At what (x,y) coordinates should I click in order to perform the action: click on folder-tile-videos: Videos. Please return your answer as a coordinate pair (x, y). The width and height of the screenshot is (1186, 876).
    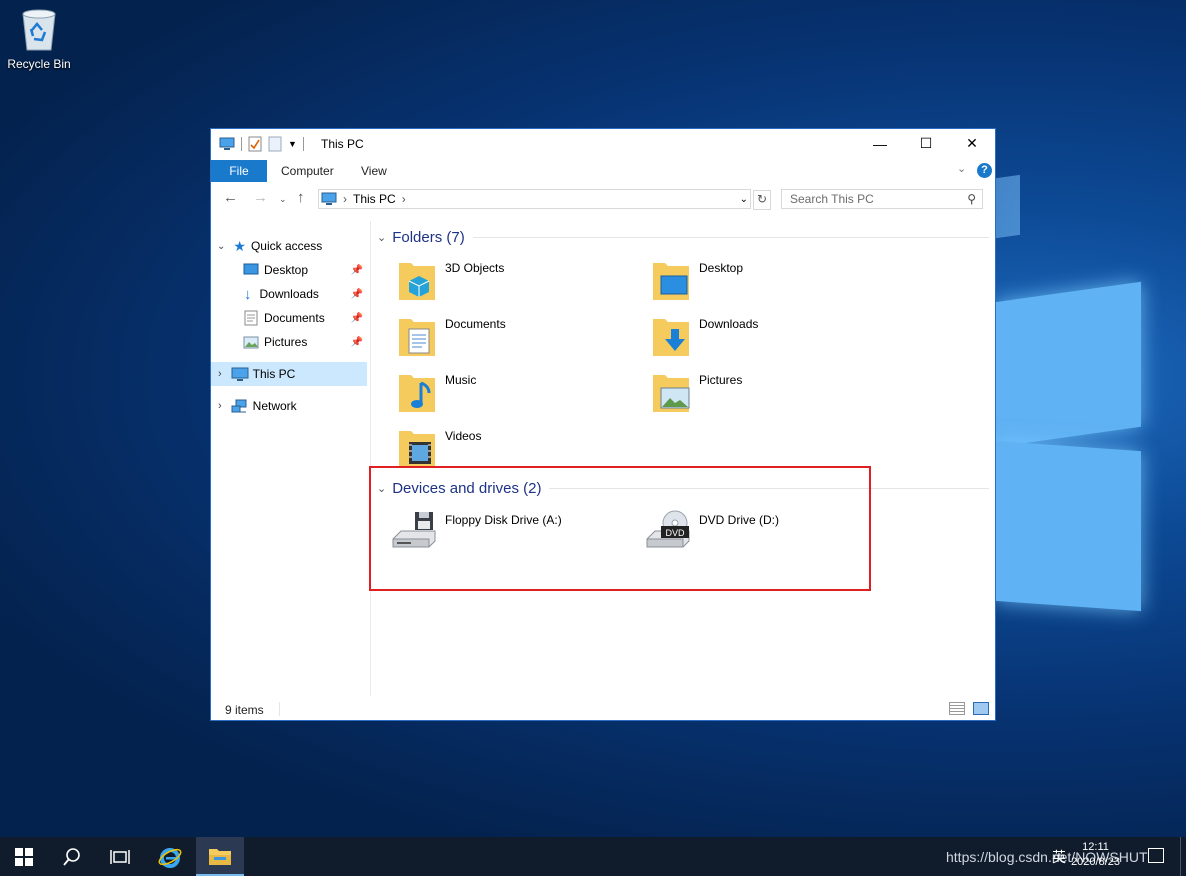
    Looking at the image, I should click on (439, 448).